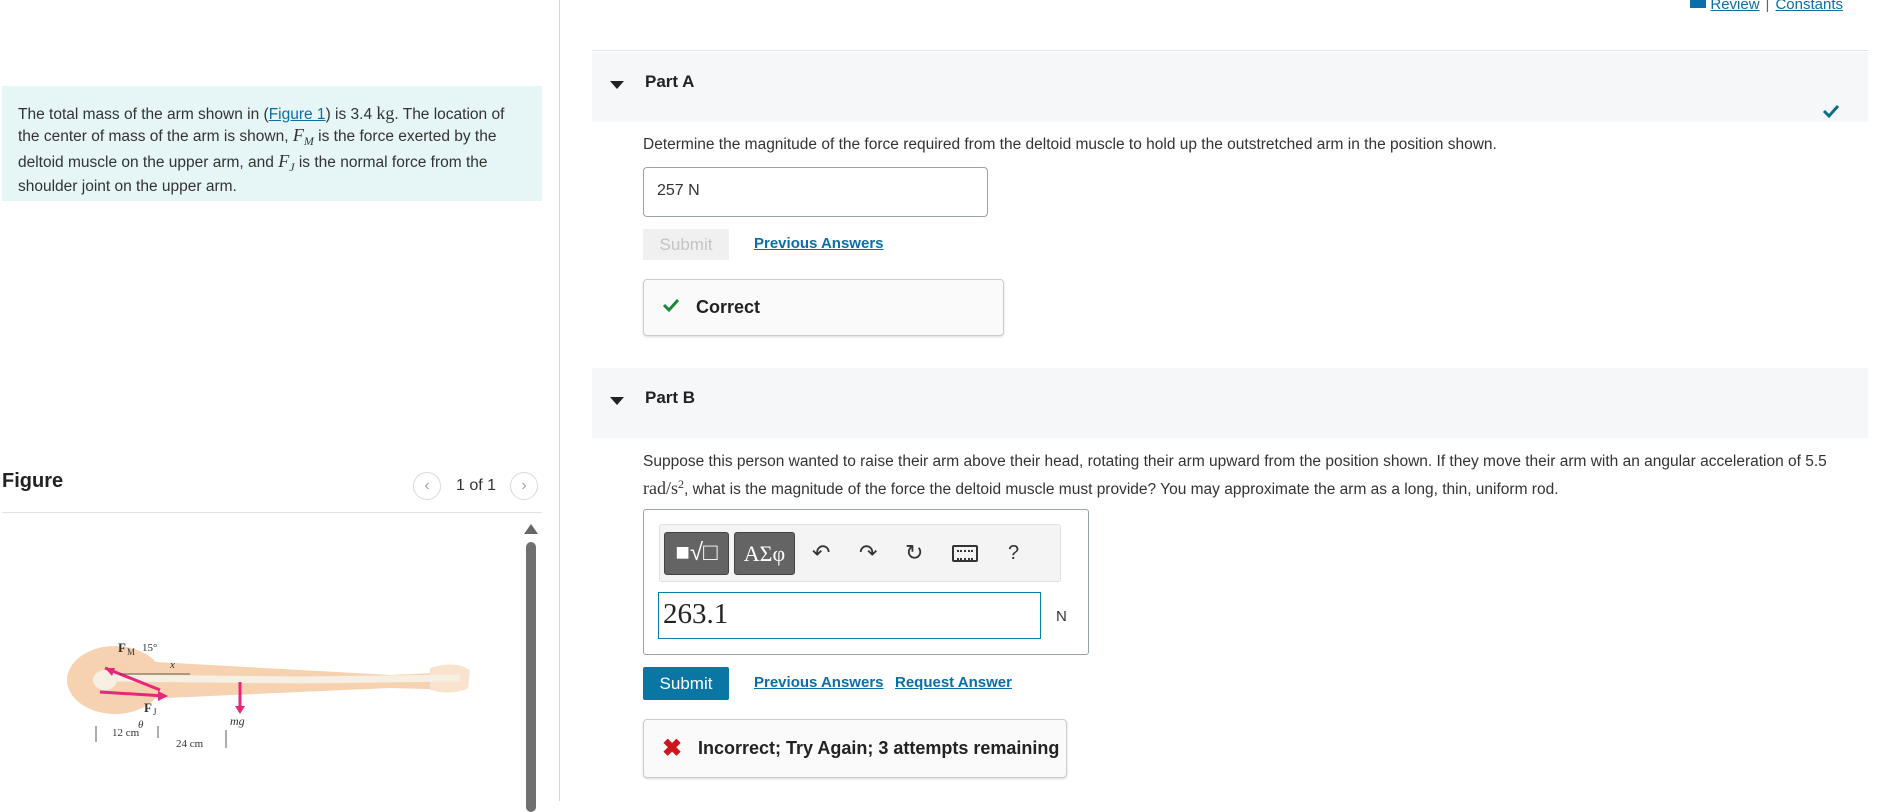  I want to click on figure-divider, so click(272, 512).